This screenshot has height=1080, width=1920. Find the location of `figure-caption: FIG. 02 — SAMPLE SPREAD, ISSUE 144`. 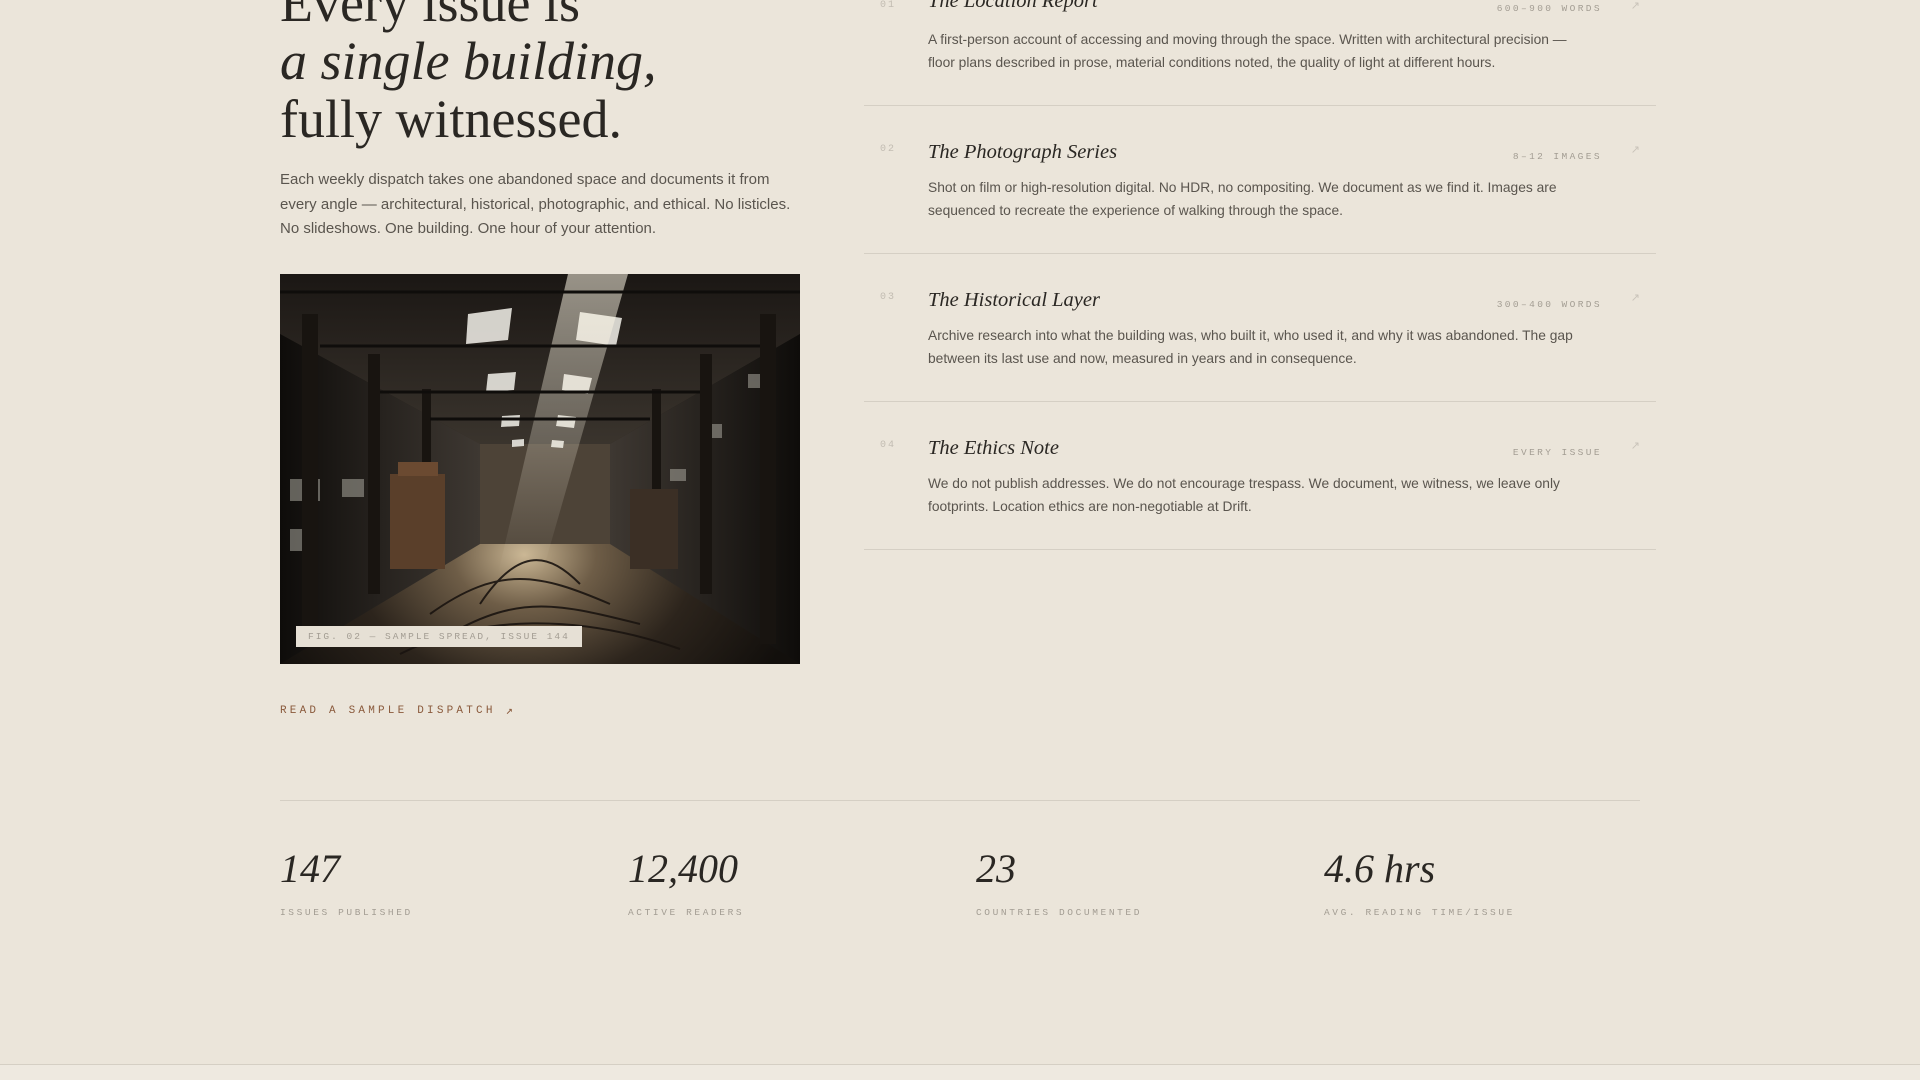

figure-caption: FIG. 02 — SAMPLE SPREAD, ISSUE 144 is located at coordinates (439, 636).